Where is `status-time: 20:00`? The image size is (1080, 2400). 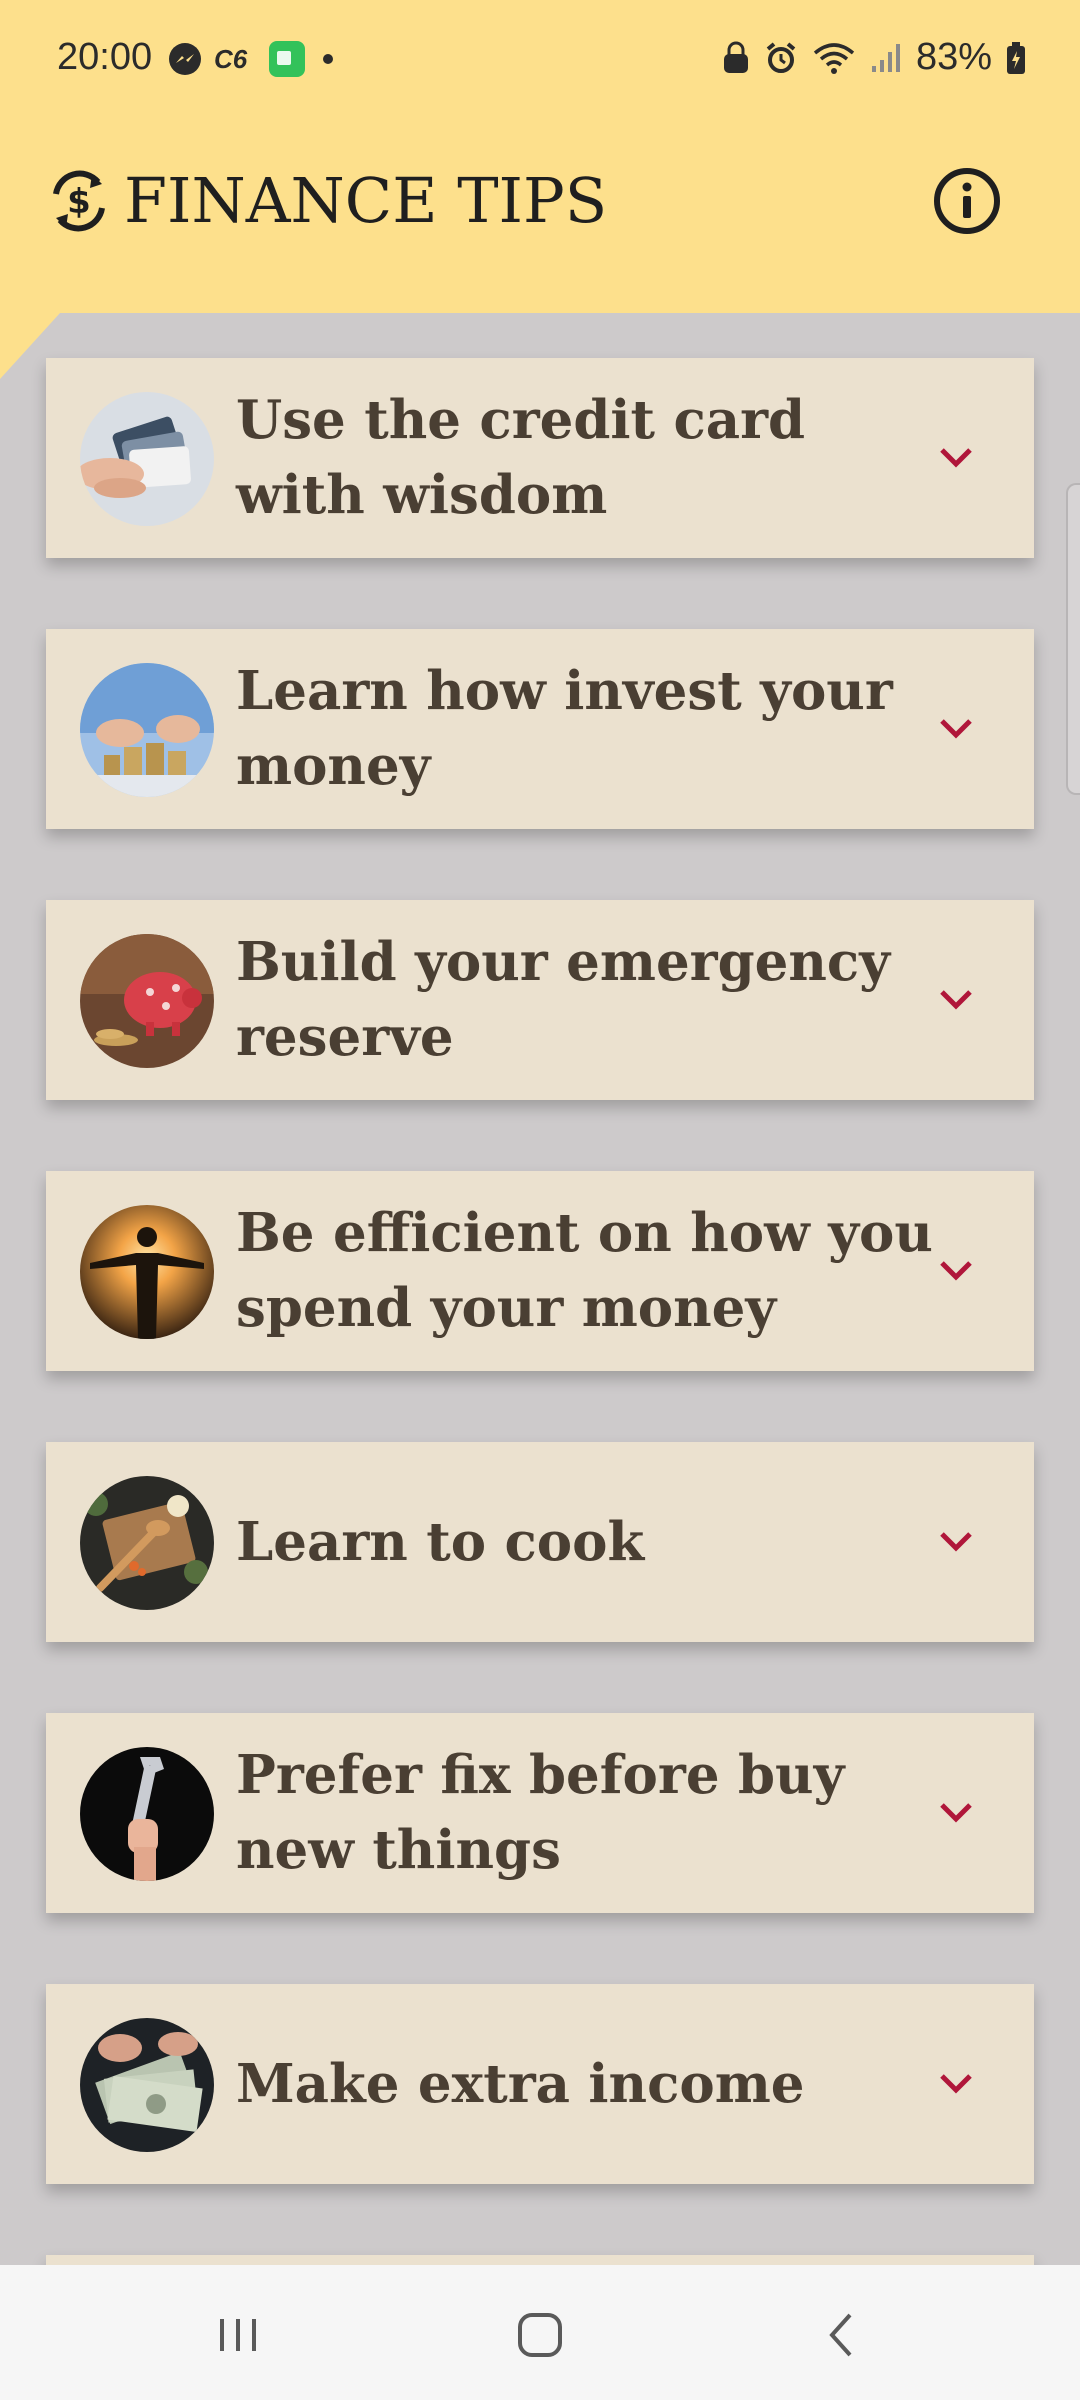 status-time: 20:00 is located at coordinates (105, 57).